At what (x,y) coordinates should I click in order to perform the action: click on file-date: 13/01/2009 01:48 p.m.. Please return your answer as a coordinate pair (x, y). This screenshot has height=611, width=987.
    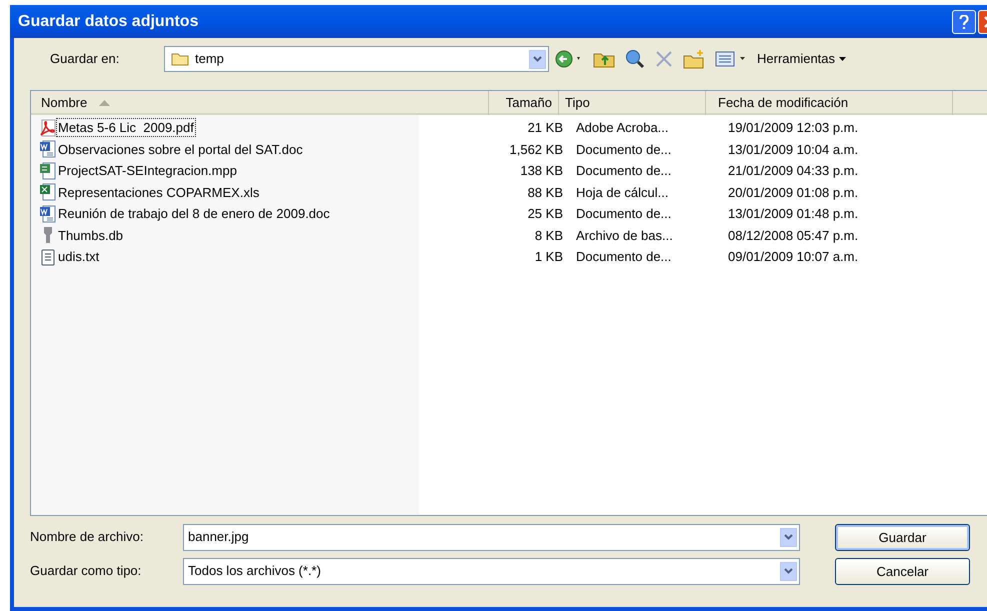
    Looking at the image, I should click on (793, 213).